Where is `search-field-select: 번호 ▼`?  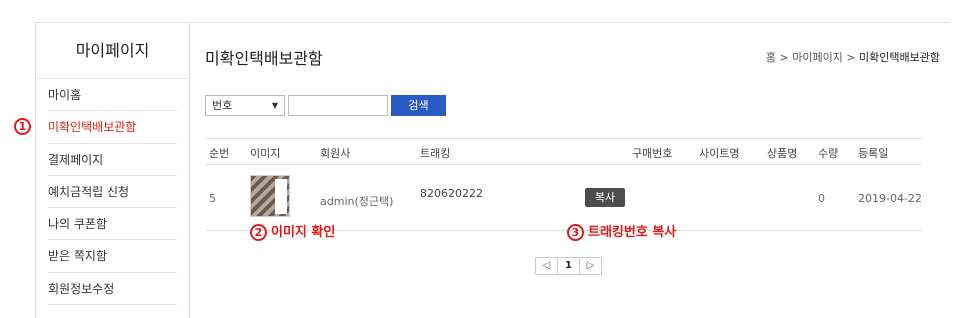
search-field-select: 번호 ▼ is located at coordinates (245, 105).